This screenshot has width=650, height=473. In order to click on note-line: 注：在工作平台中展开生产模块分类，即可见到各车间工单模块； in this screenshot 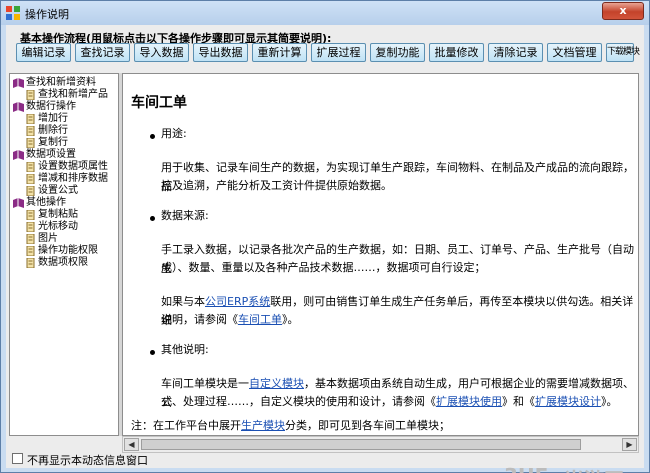, I will do `click(290, 425)`.